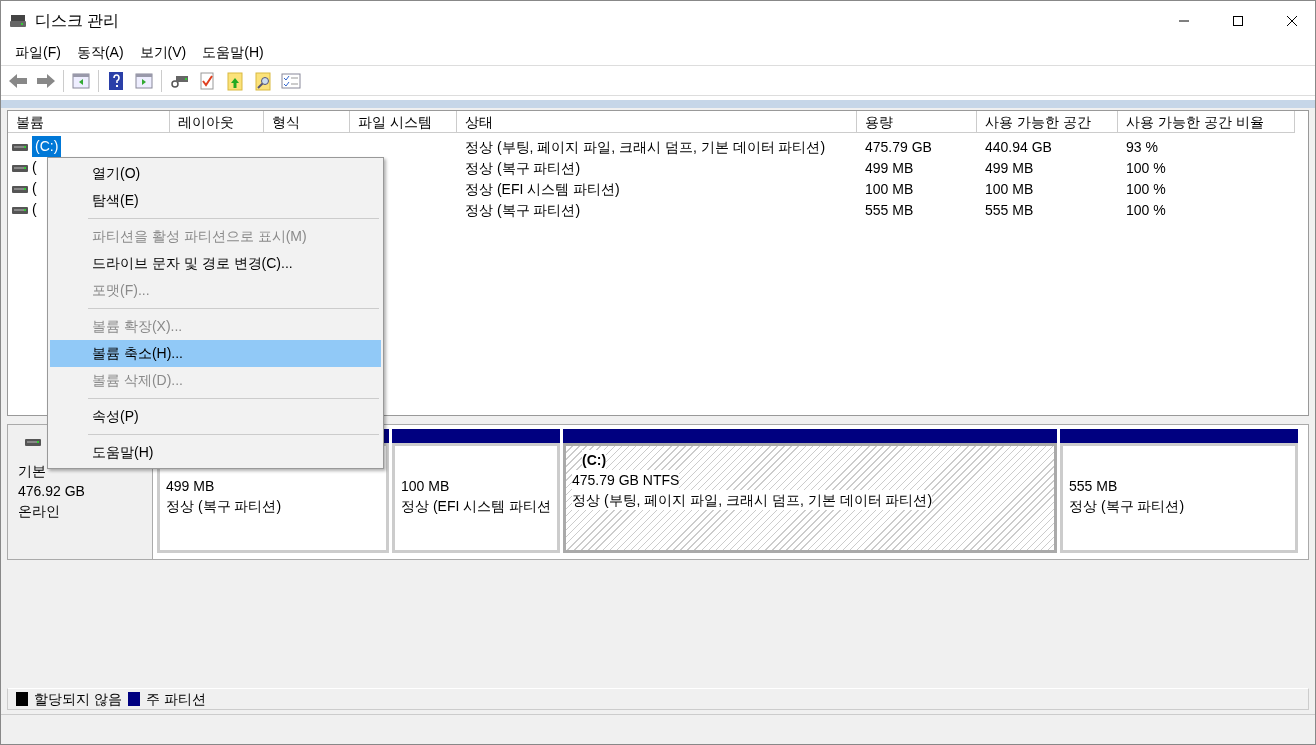 The width and height of the screenshot is (1316, 745). Describe the element at coordinates (39, 511) in the screenshot. I see `disk-state: 온라인` at that location.